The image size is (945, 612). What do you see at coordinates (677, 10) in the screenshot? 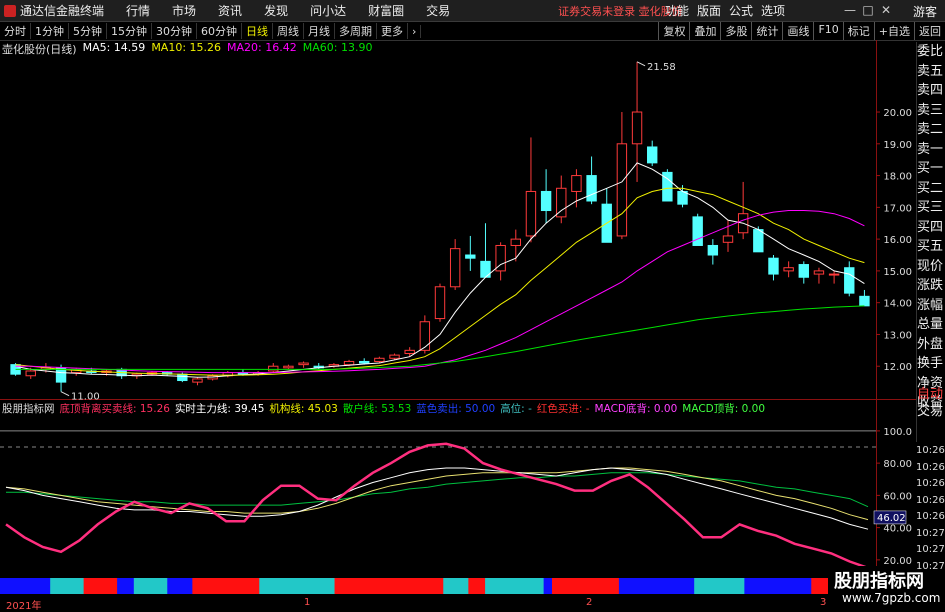
I see `menu-function: 功能` at bounding box center [677, 10].